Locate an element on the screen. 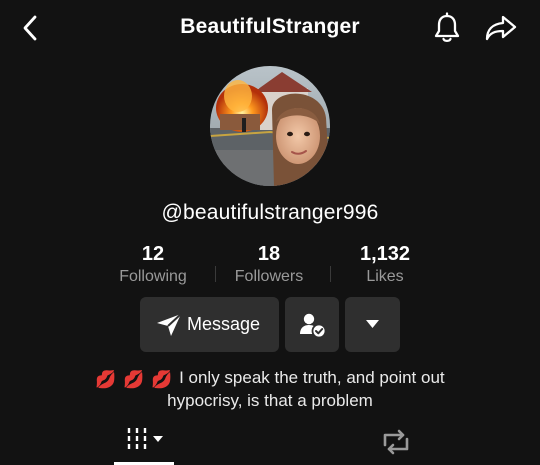 This screenshot has height=465, width=540. stat-likes: 1,132 Likes is located at coordinates (385, 264).